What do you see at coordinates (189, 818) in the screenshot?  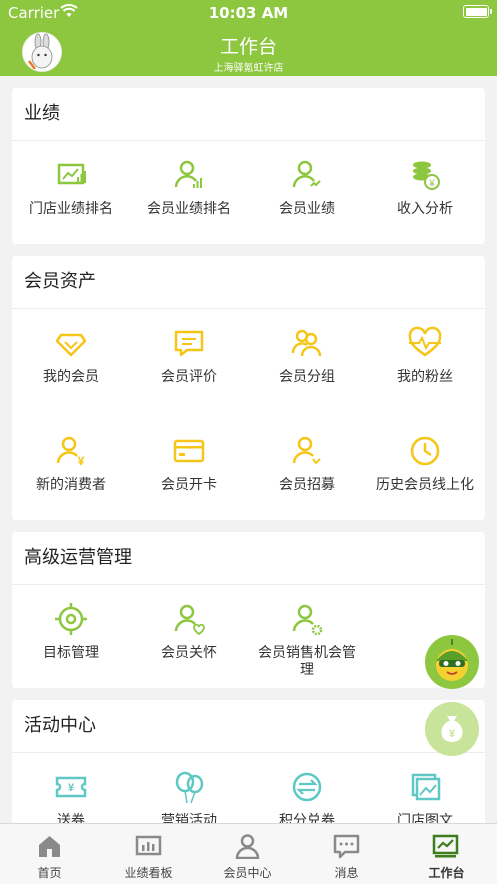 I see `menu-item-label: 营销活动` at bounding box center [189, 818].